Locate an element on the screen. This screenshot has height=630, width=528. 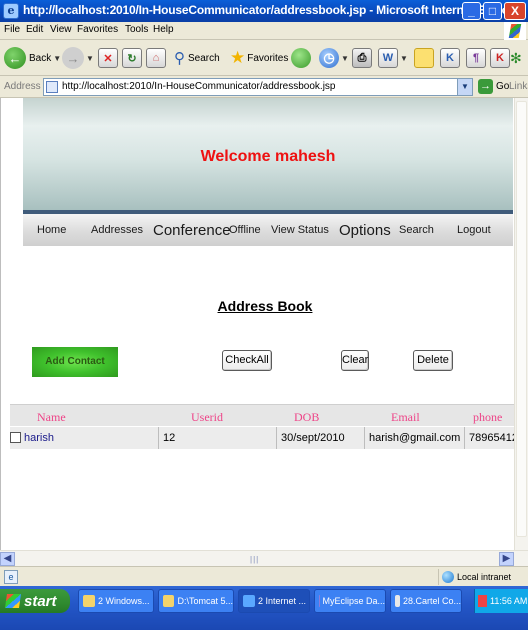
back-arrow-icon: ← is located at coordinates (15, 58).